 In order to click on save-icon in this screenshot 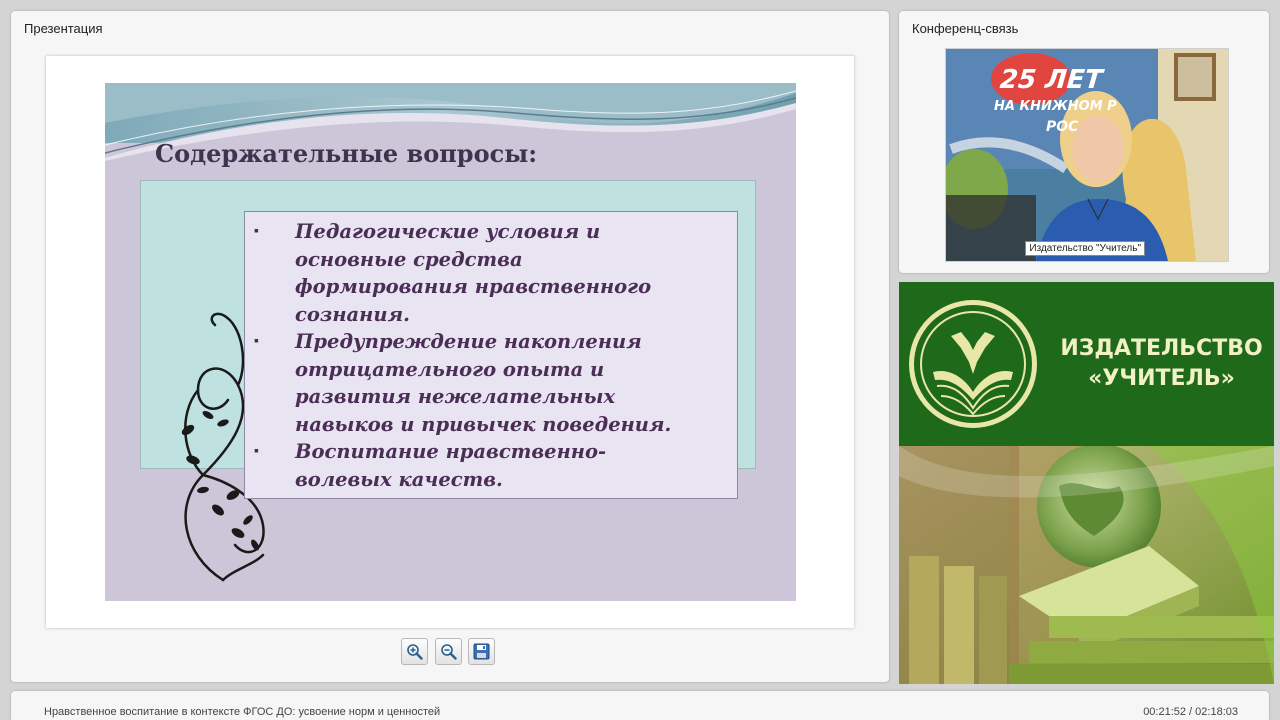, I will do `click(481, 651)`.